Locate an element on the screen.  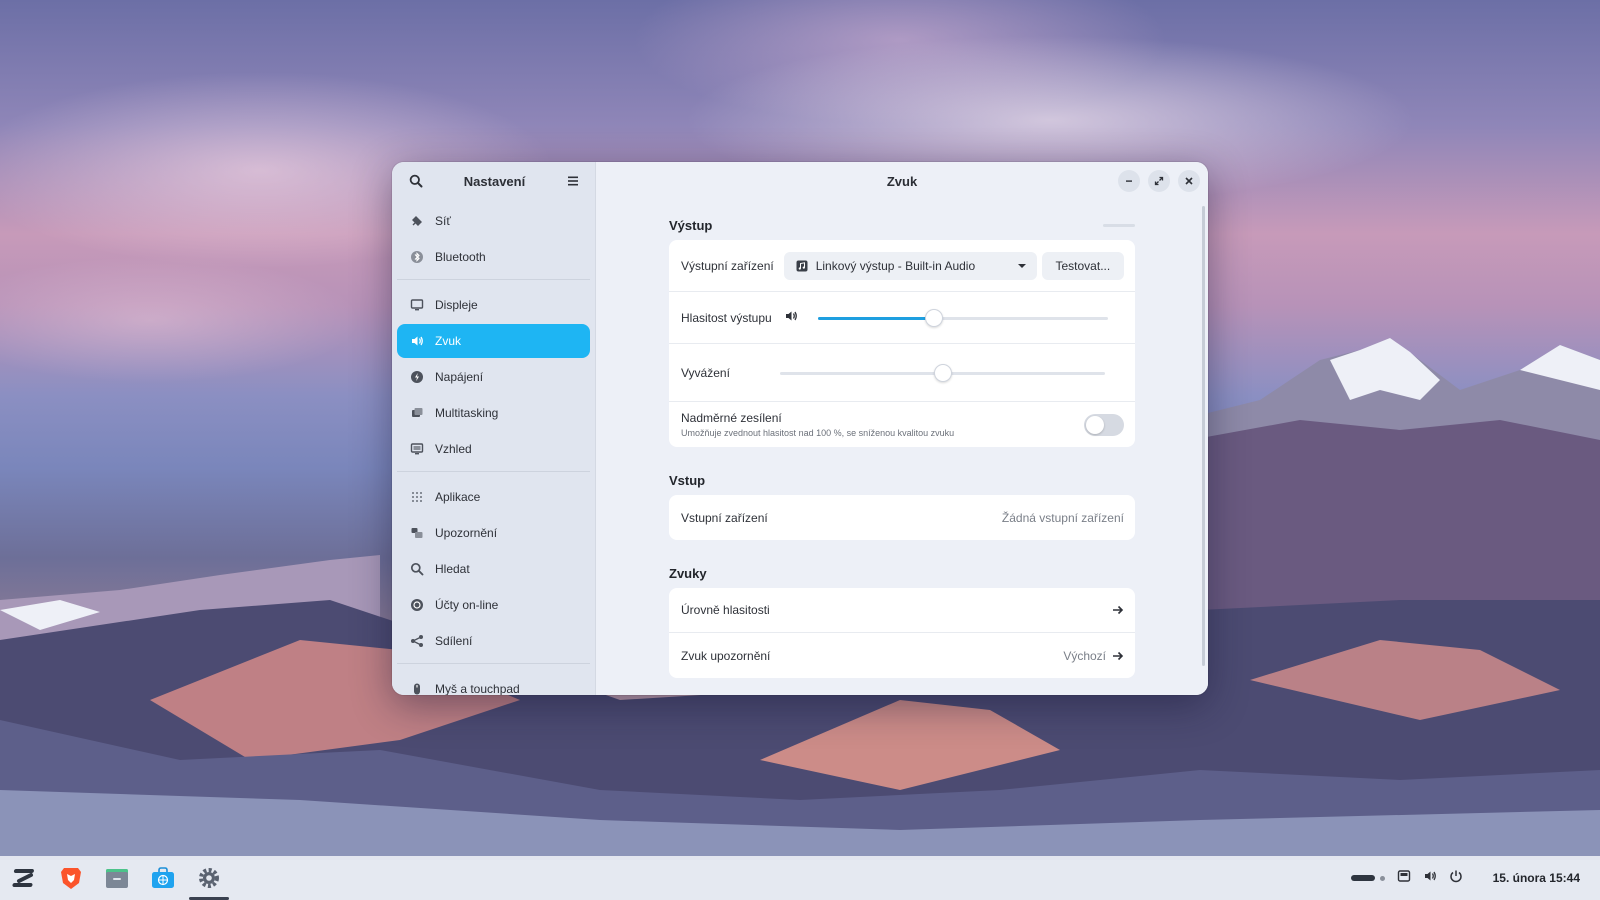
minimize-button is located at coordinates (1129, 181).